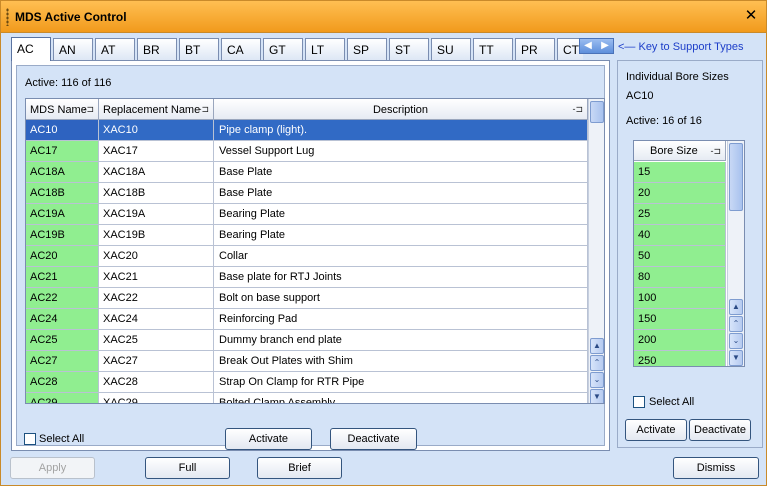  Describe the element at coordinates (156, 319) in the screenshot. I see `replacement-name-cell: XAC24` at that location.